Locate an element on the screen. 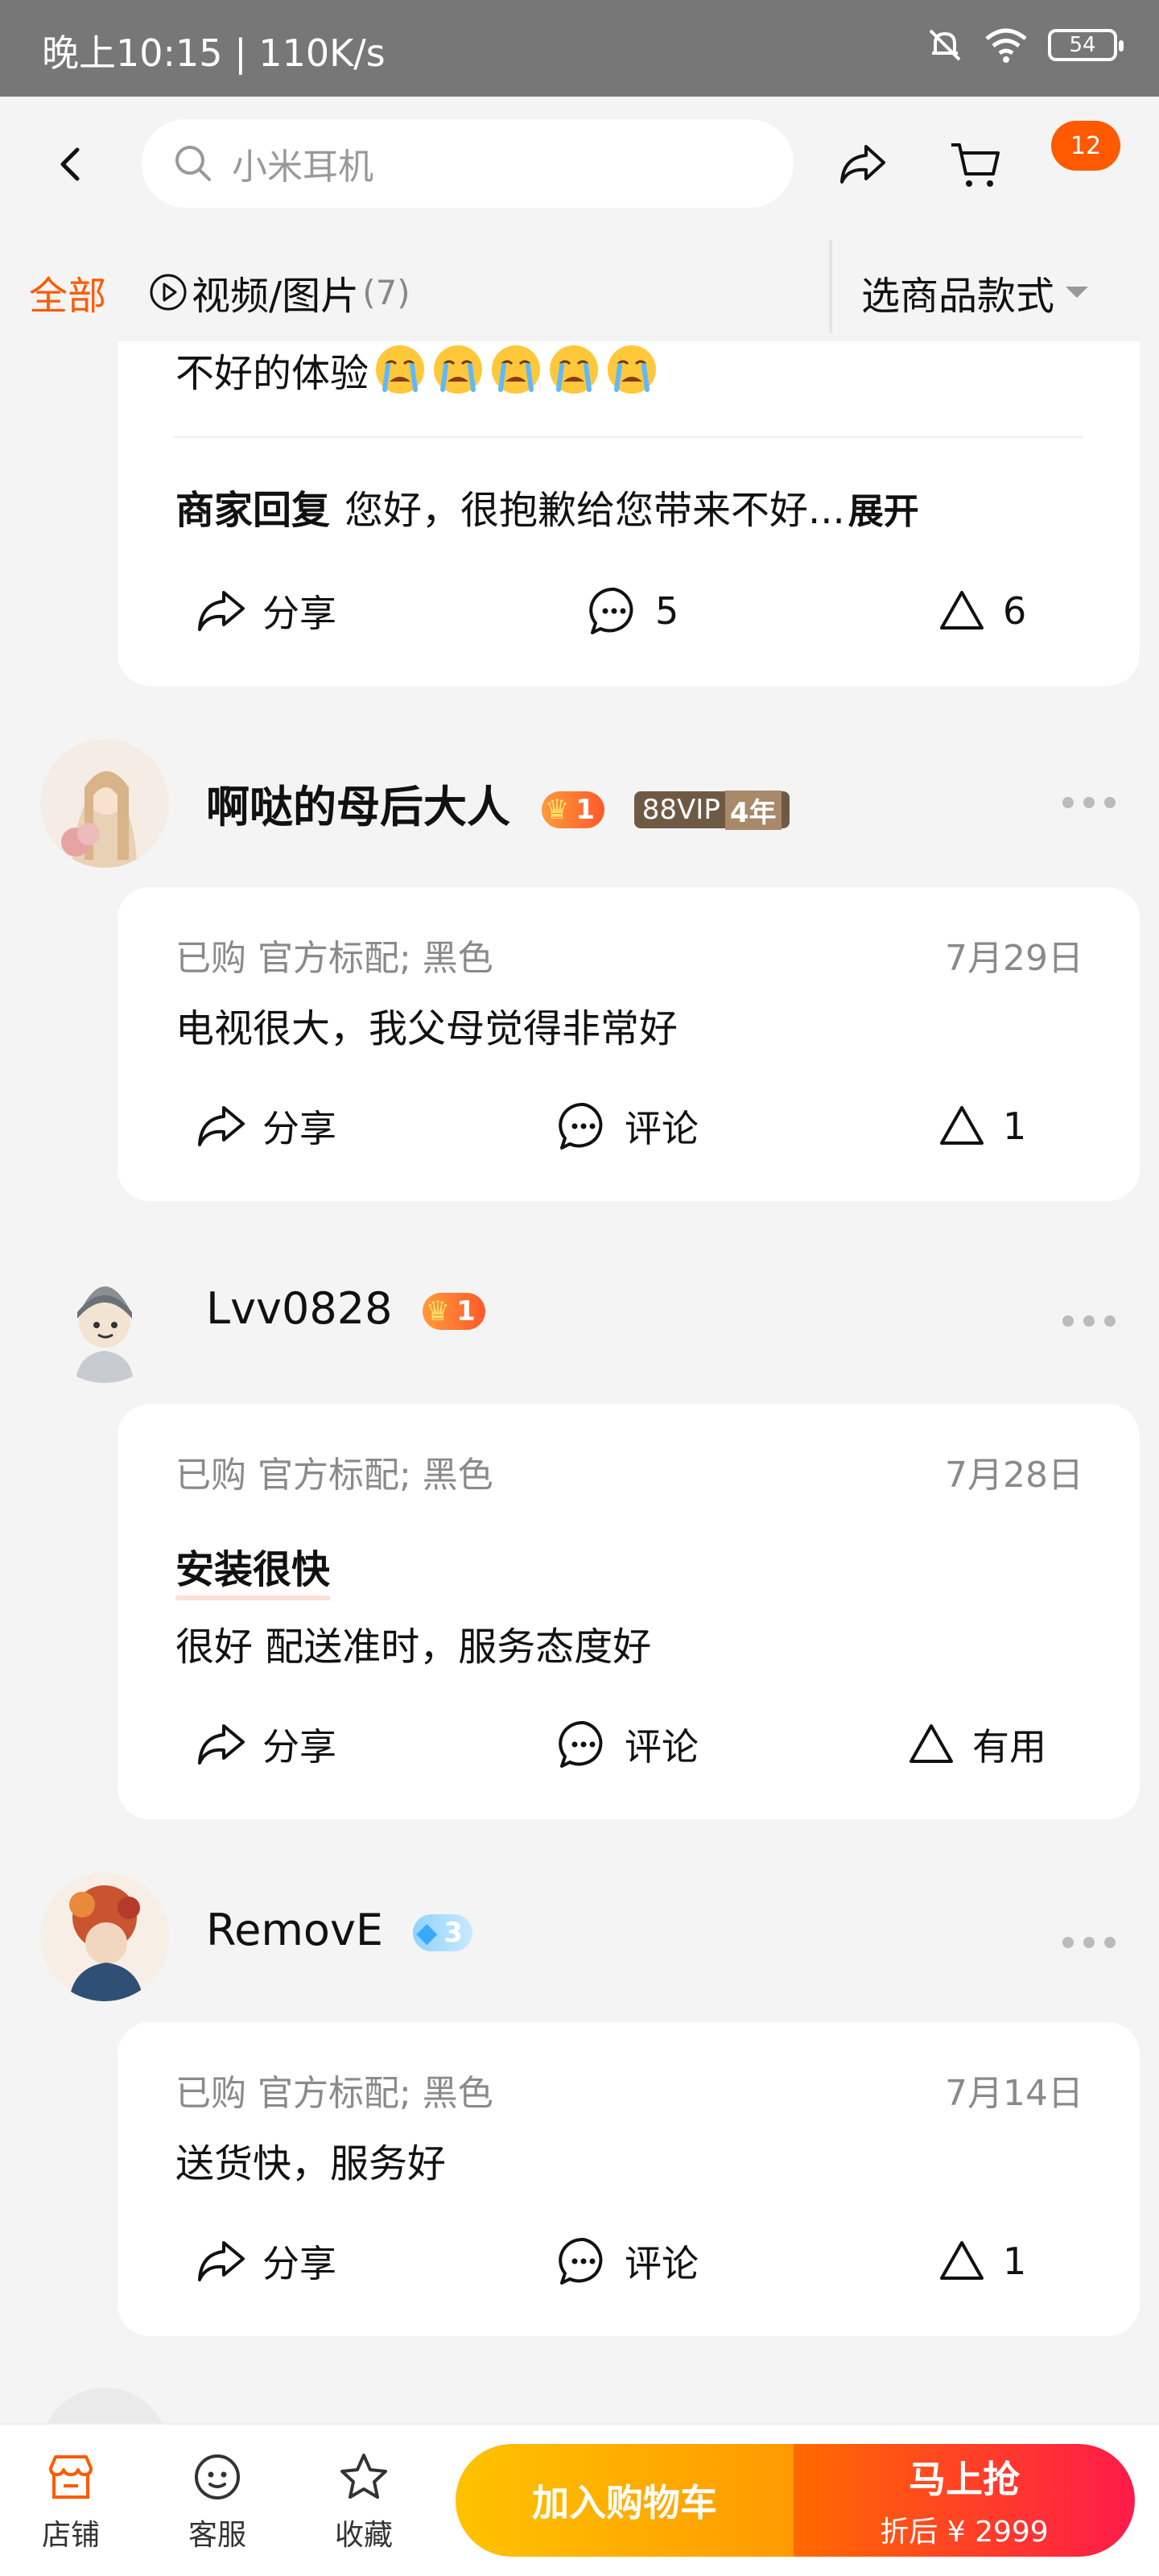 Image resolution: width=1159 pixels, height=2576 pixels. service-tab: 客服 is located at coordinates (217, 2501).